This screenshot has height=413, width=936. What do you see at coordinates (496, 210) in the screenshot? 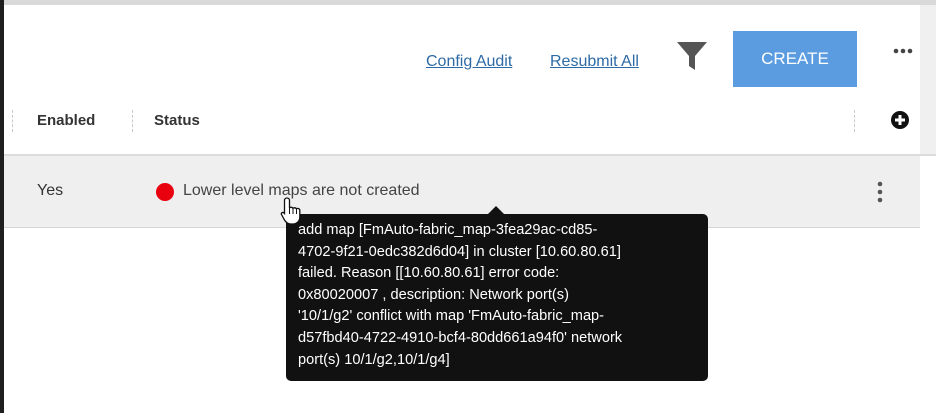
I see `tooltip-arrow` at bounding box center [496, 210].